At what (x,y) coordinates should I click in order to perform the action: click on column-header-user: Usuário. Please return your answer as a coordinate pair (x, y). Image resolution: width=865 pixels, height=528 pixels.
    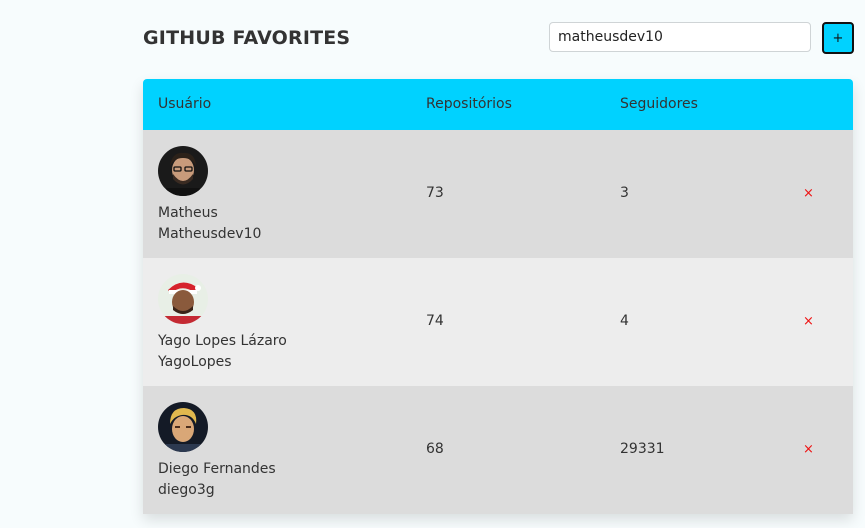
    Looking at the image, I should click on (185, 104).